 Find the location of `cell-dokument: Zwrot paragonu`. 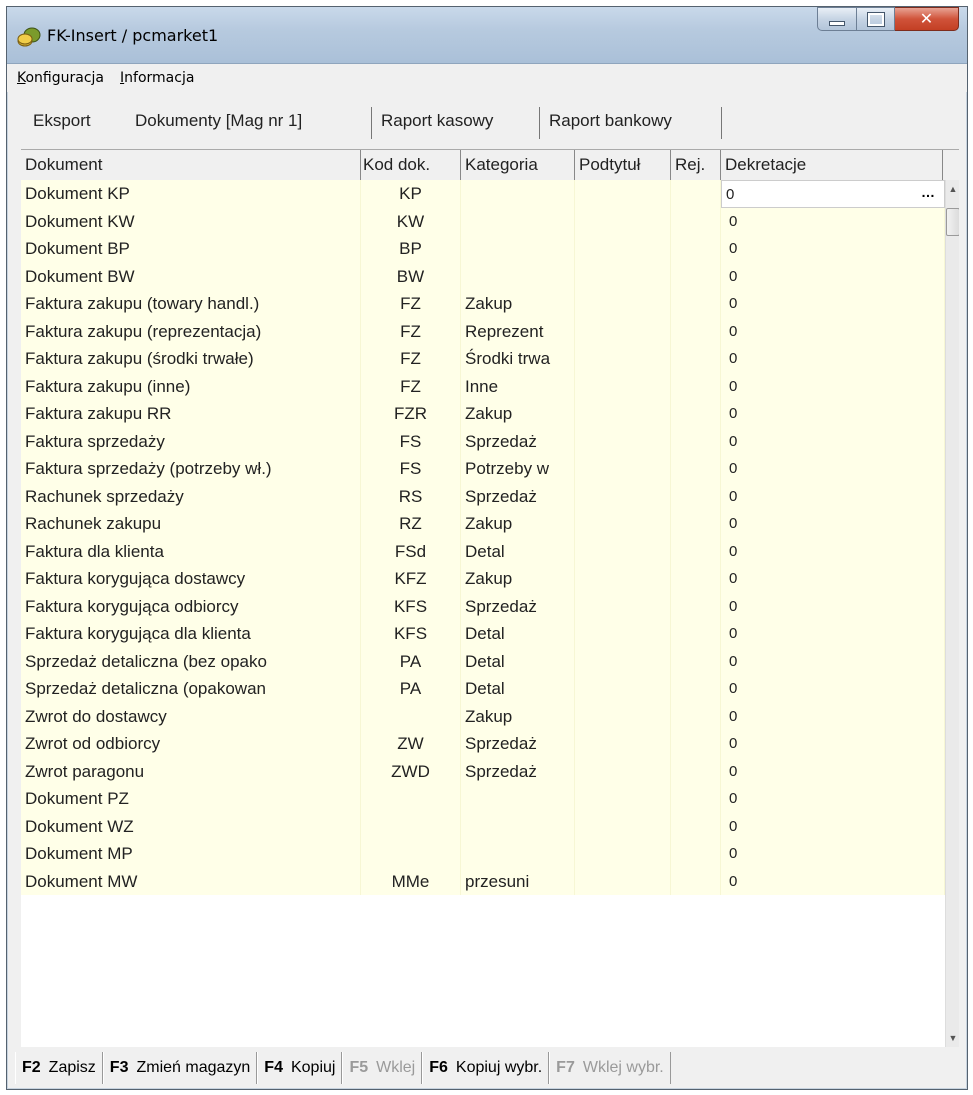

cell-dokument: Zwrot paragonu is located at coordinates (191, 771).